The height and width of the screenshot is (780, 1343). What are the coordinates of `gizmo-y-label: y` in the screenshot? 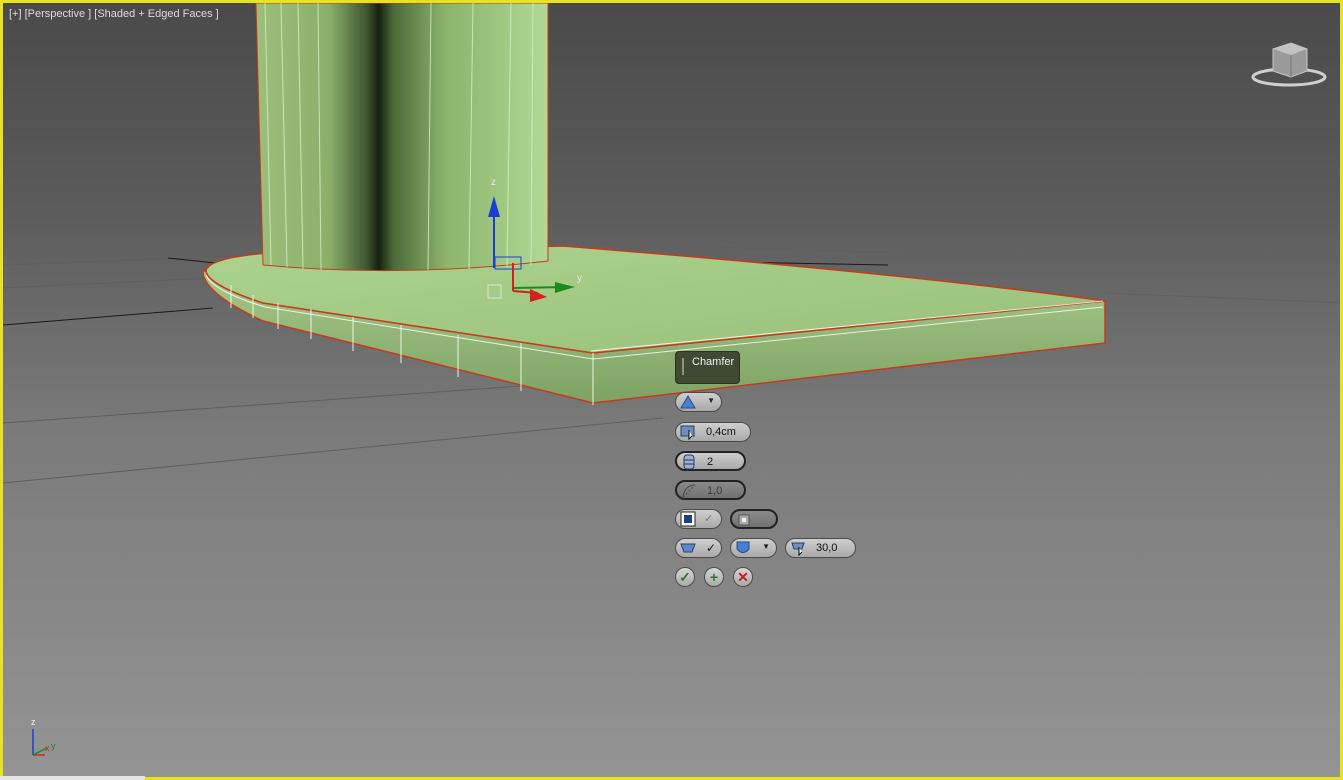 It's located at (579, 278).